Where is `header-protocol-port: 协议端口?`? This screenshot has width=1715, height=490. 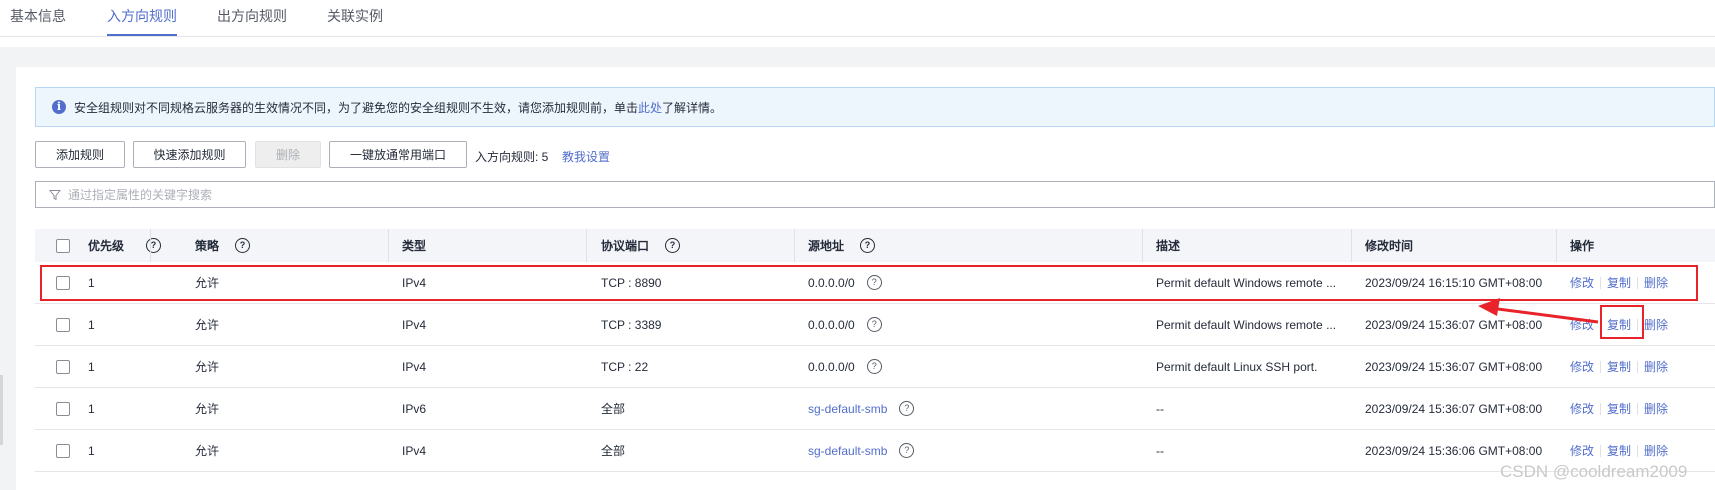 header-protocol-port: 协议端口? is located at coordinates (641, 245).